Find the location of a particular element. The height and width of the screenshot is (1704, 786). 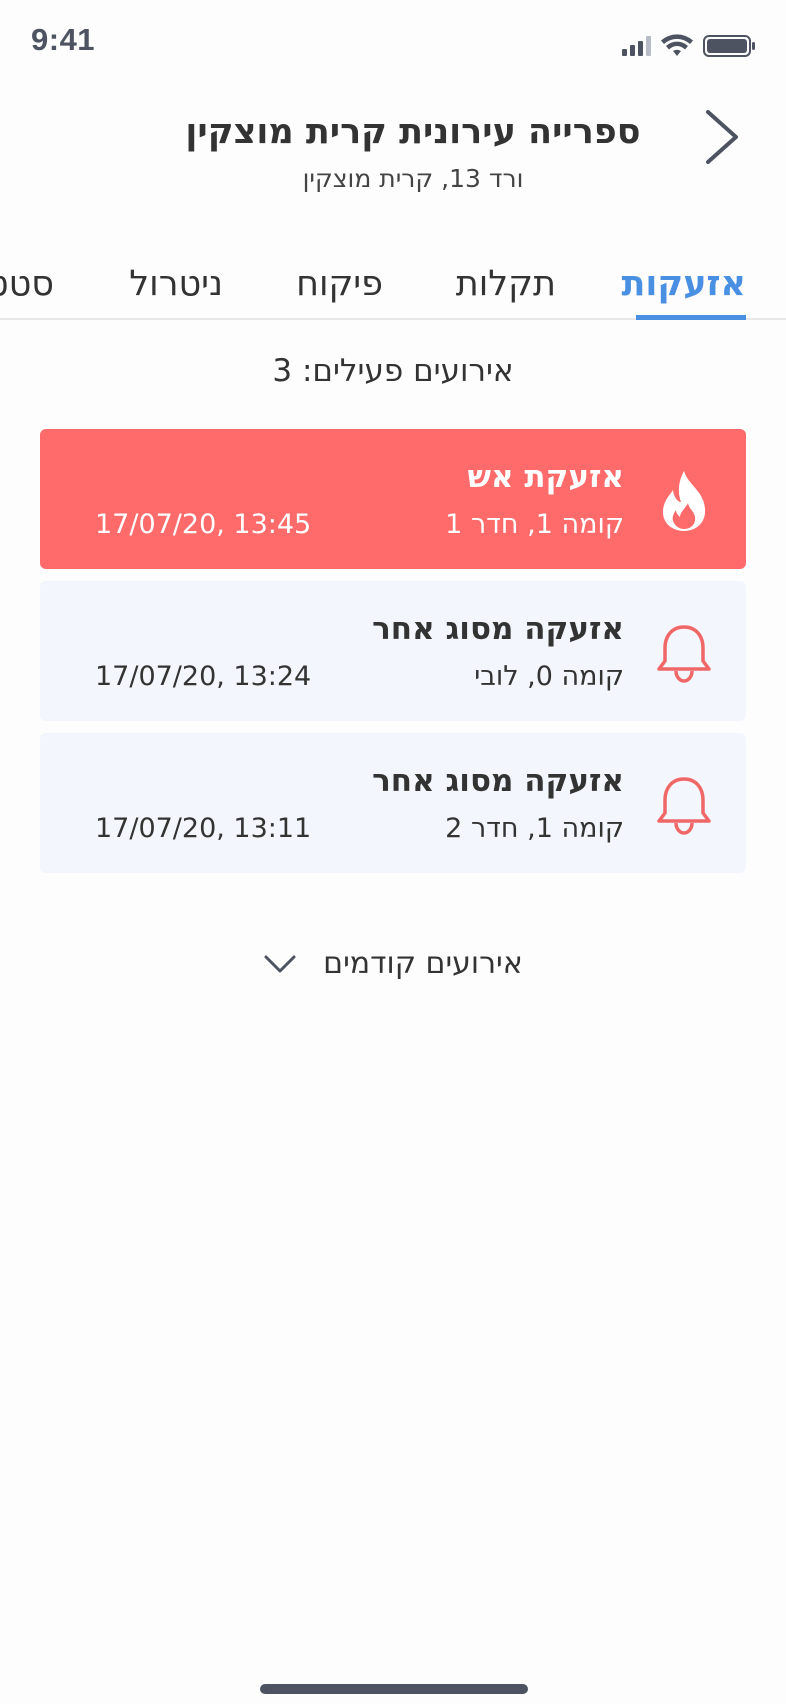

tab-faults: תקלות is located at coordinates (506, 284).